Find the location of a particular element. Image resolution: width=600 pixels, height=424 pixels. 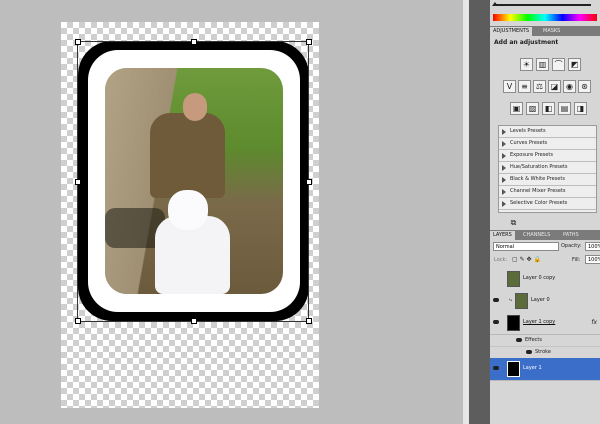

transform-handle-bl is located at coordinates (78, 321).